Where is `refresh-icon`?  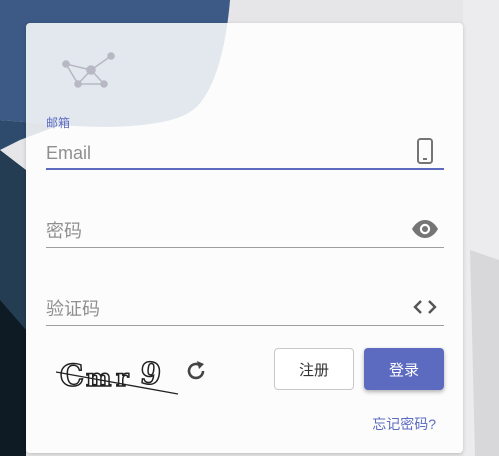
refresh-icon is located at coordinates (196, 371).